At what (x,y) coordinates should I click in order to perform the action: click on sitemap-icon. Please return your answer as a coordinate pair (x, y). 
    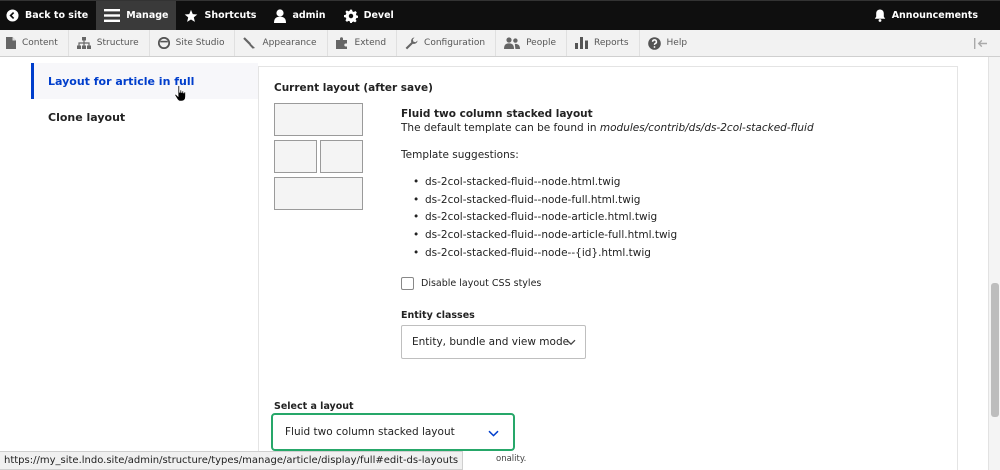
    Looking at the image, I should click on (83, 43).